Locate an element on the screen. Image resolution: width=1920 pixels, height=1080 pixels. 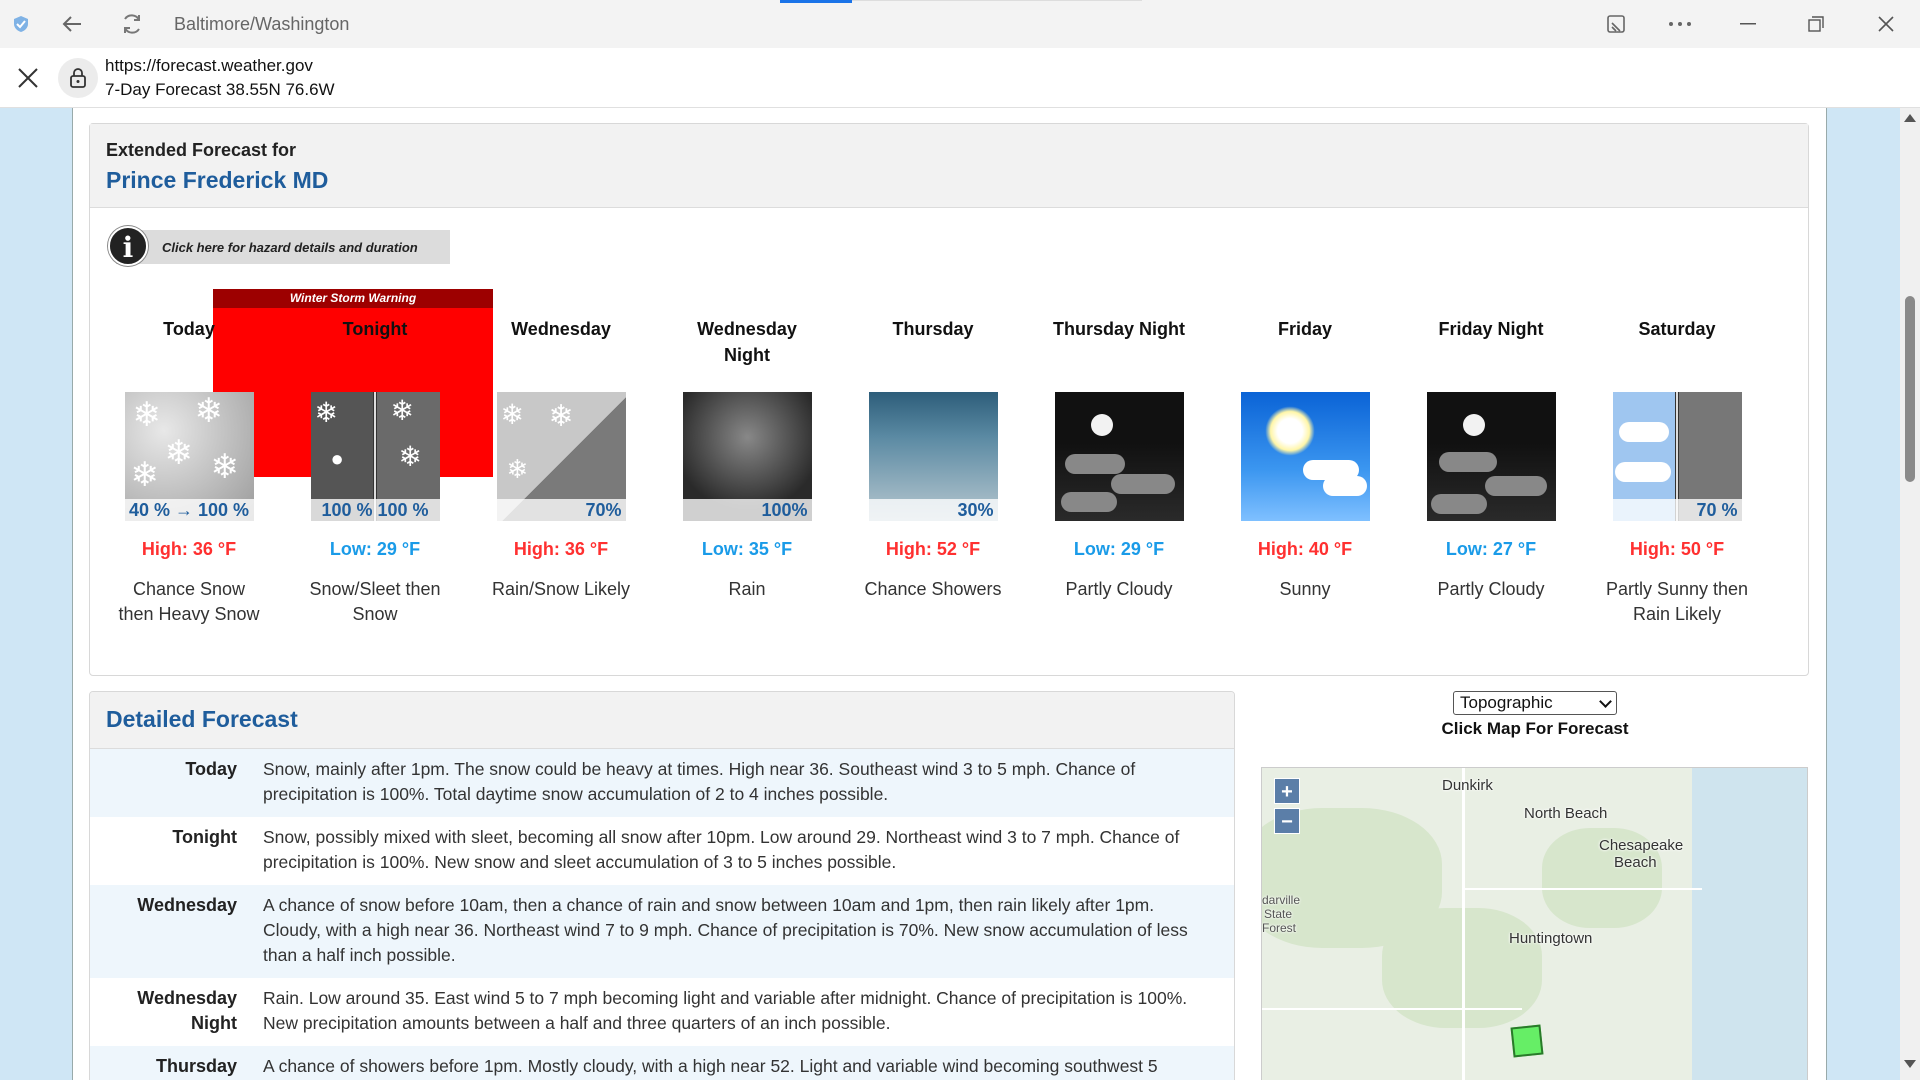
short-description: Chance Showers is located at coordinates (933, 589).